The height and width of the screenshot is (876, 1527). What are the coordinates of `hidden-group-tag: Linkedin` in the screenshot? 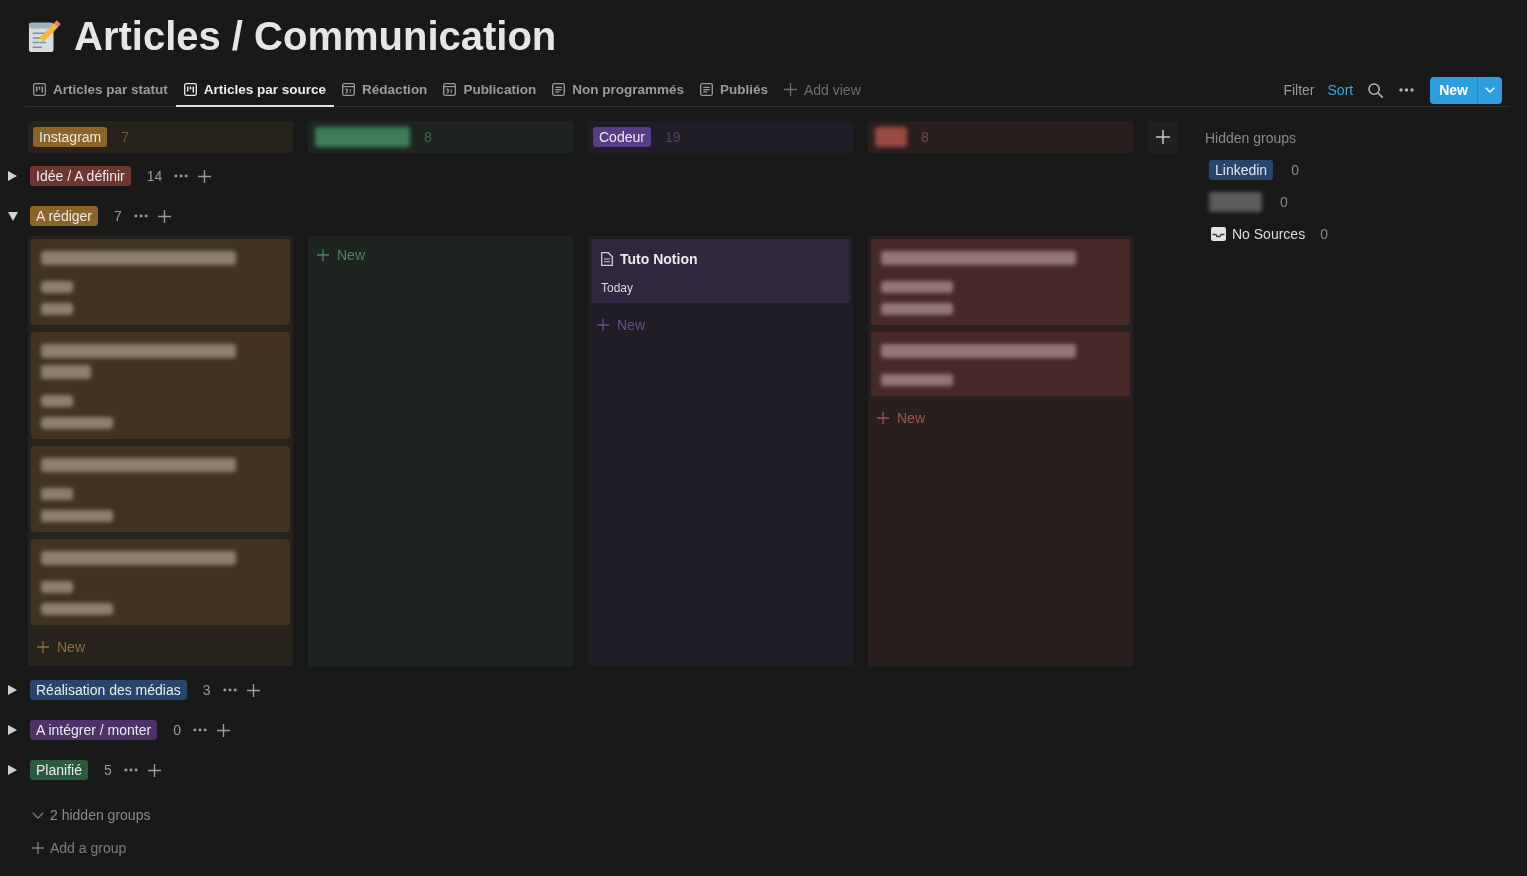 It's located at (1241, 170).